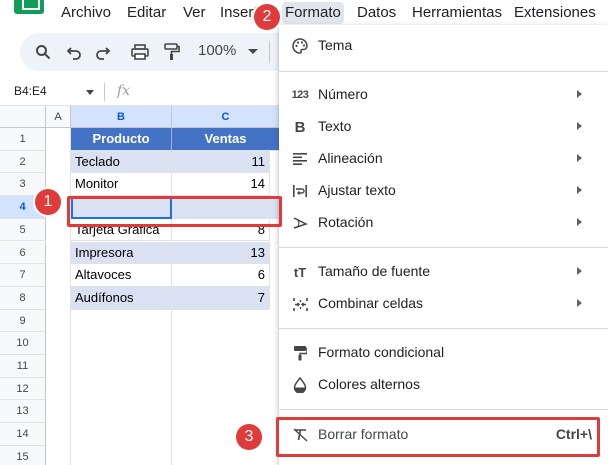 Image resolution: width=608 pixels, height=465 pixels. I want to click on row-header: 7, so click(23, 275).